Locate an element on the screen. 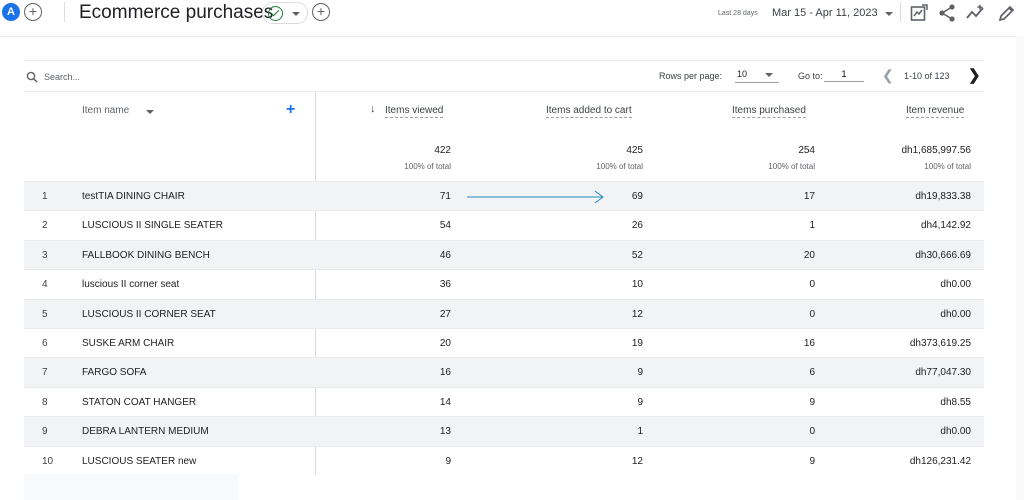 This screenshot has height=500, width=1024. add-comparison-icon: + is located at coordinates (33, 12).